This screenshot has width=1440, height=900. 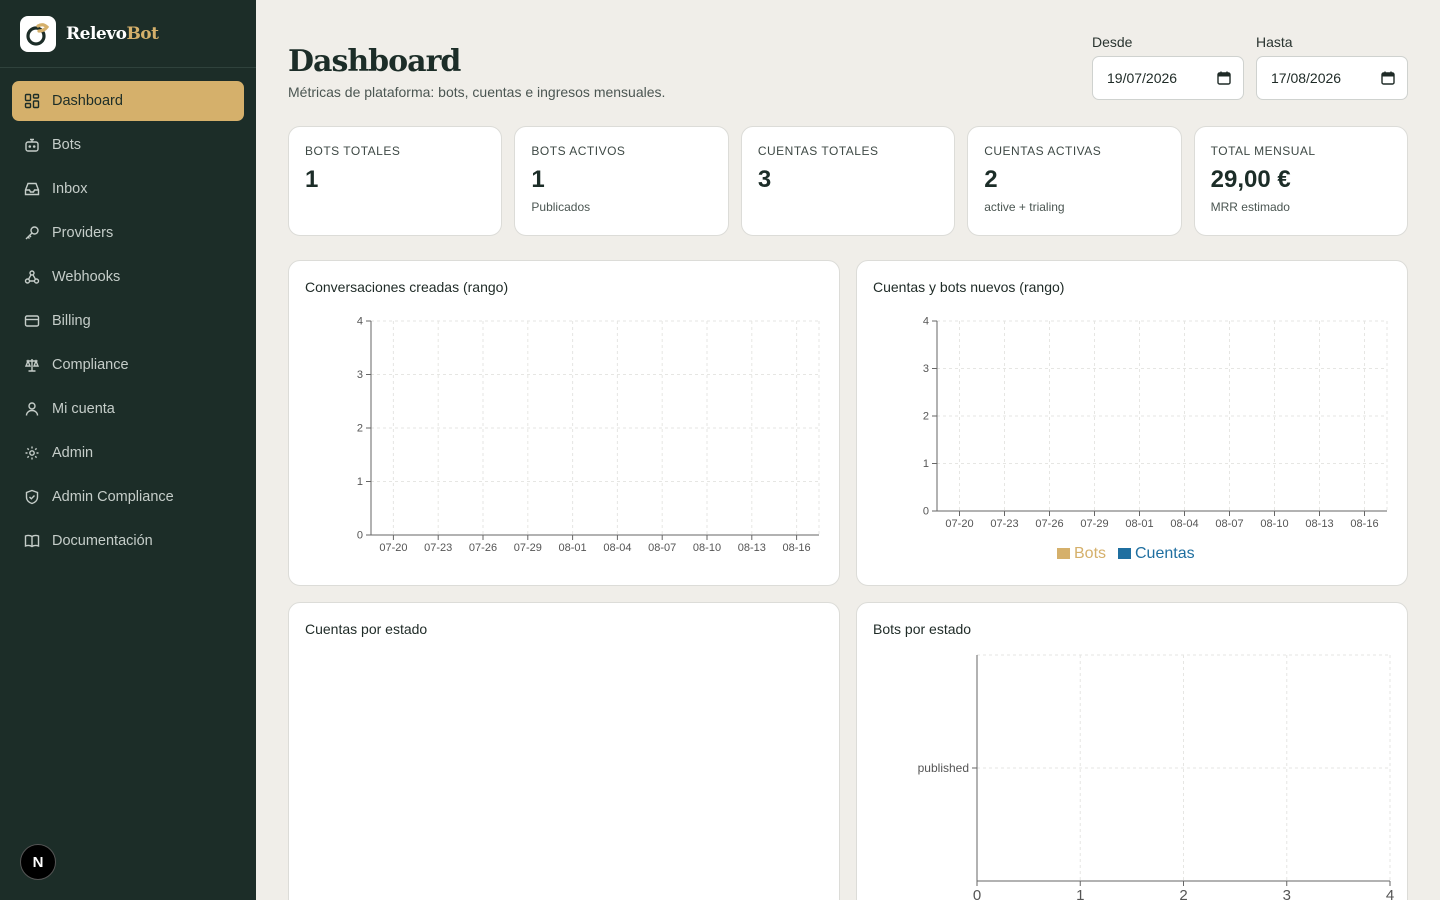 I want to click on x-tick-label: 4, so click(x=1390, y=893).